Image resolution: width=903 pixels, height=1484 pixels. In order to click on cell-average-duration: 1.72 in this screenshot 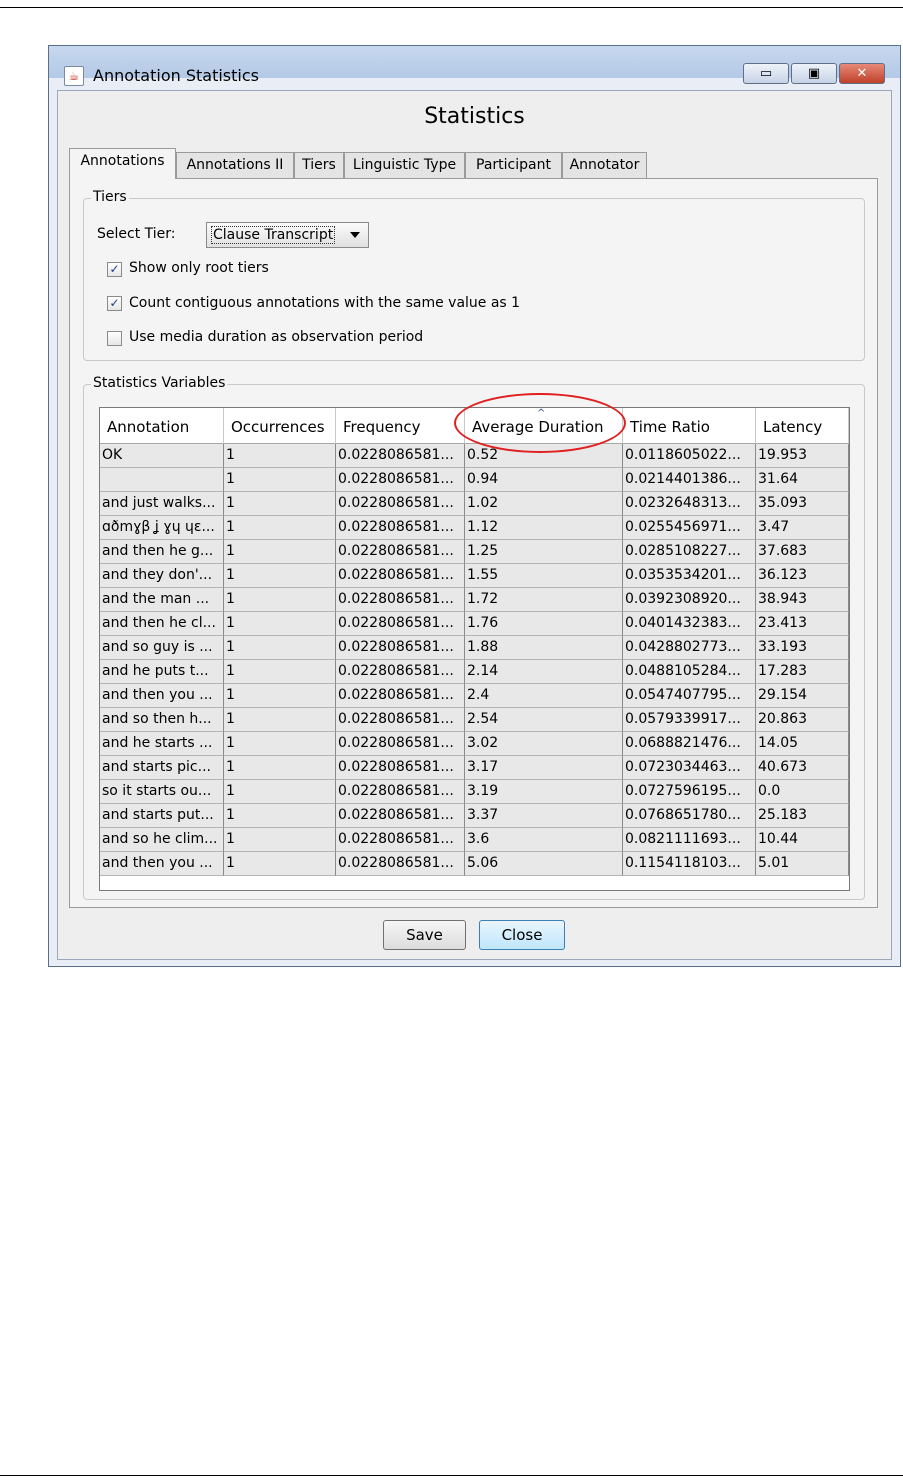, I will do `click(544, 600)`.